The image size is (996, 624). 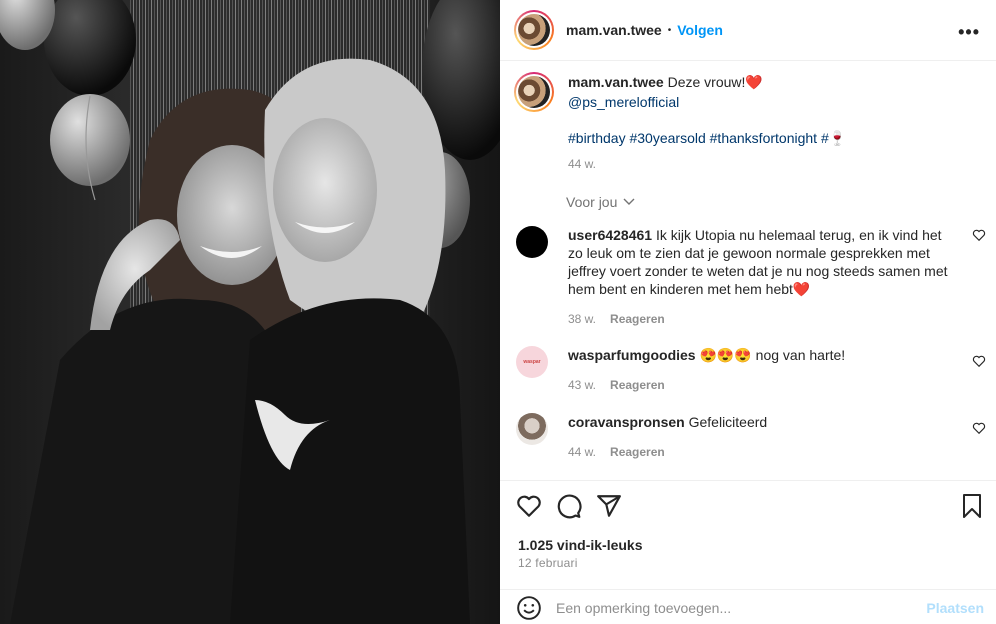 I want to click on comment-sort-label: Voor jou, so click(x=592, y=202).